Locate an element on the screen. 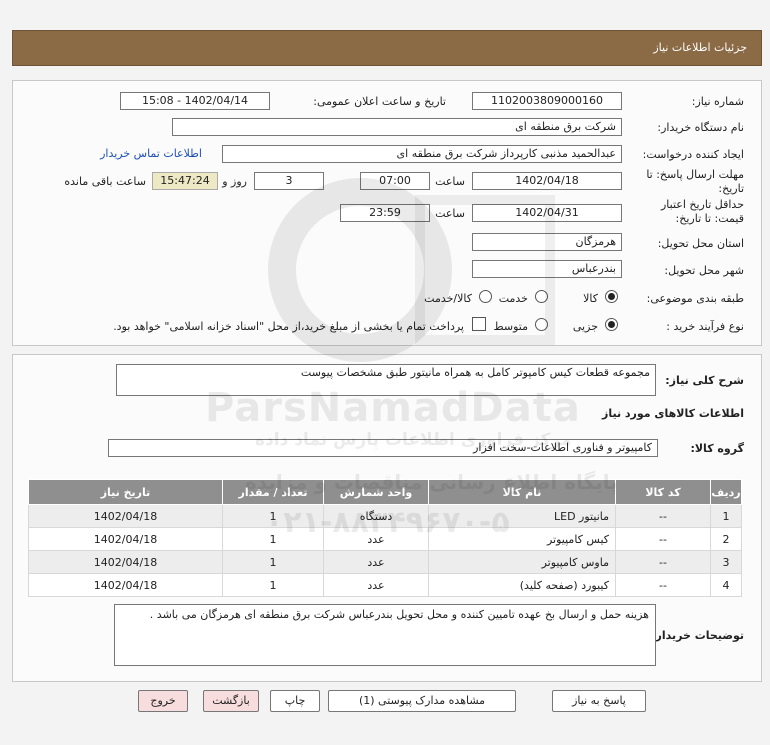  col-code: کد کالا is located at coordinates (663, 492).